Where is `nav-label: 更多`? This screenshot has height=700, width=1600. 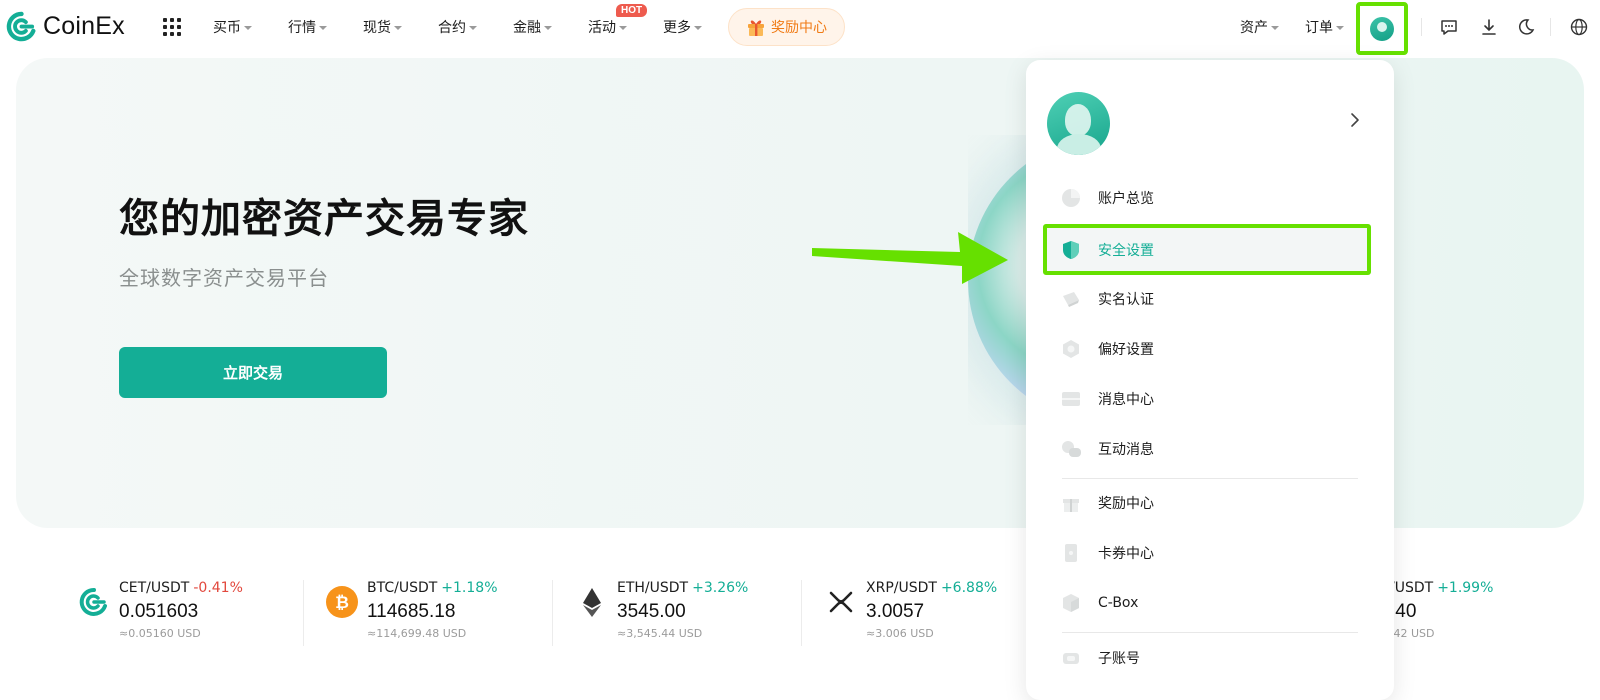
nav-label: 更多 is located at coordinates (677, 28).